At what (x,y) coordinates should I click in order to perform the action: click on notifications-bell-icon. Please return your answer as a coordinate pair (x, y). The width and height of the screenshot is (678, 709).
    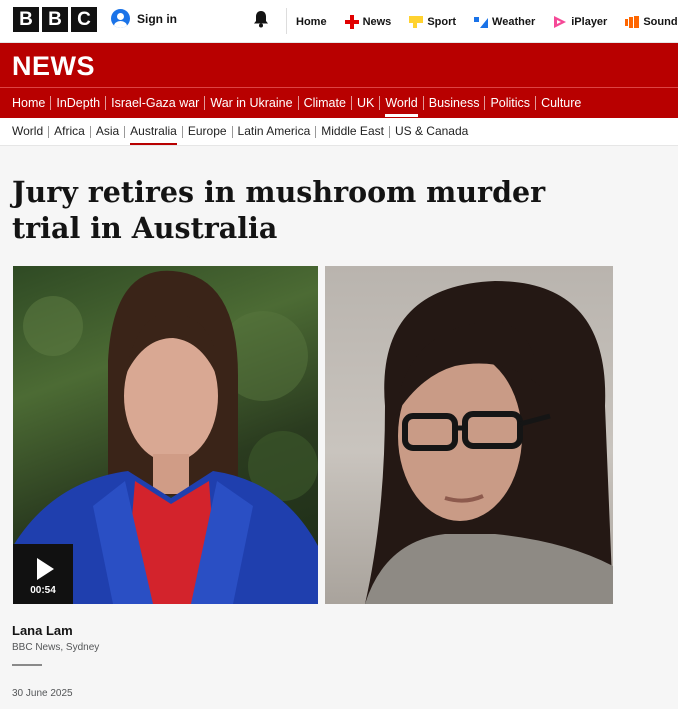
    Looking at the image, I should click on (261, 19).